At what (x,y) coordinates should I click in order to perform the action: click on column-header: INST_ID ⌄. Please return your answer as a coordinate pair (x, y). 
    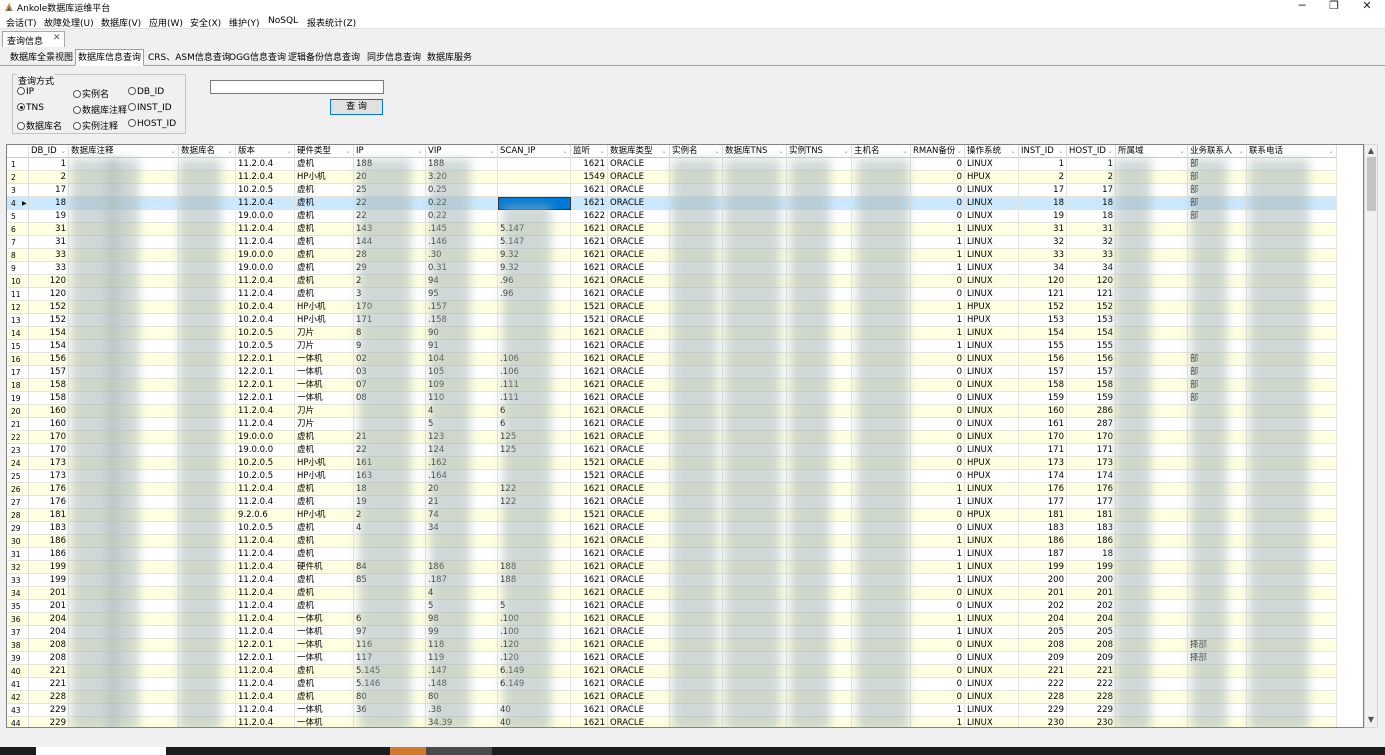
    Looking at the image, I should click on (1043, 151).